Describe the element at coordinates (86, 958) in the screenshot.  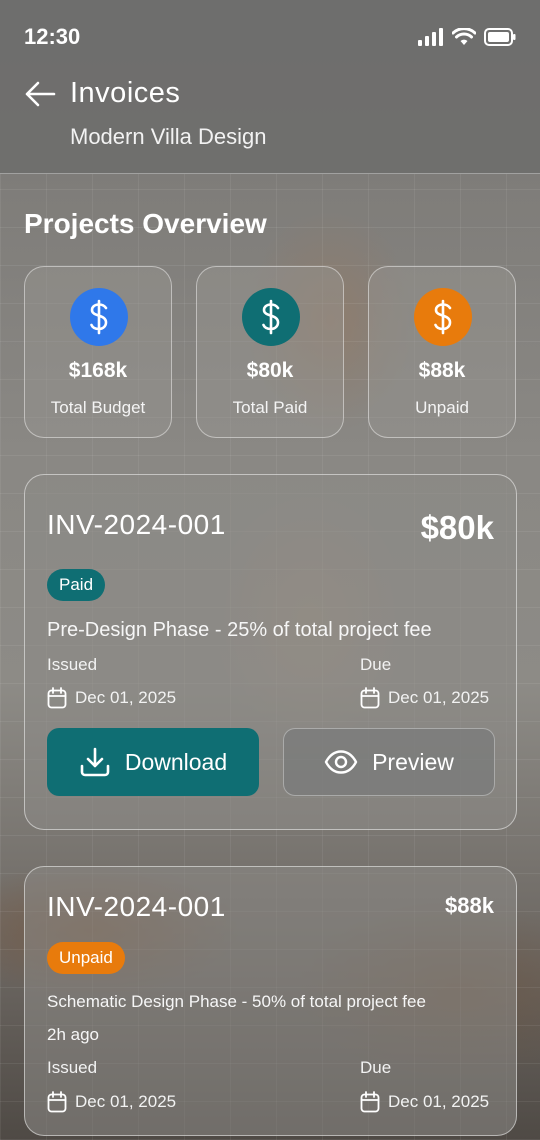
I see `status-badge: Unpaid` at that location.